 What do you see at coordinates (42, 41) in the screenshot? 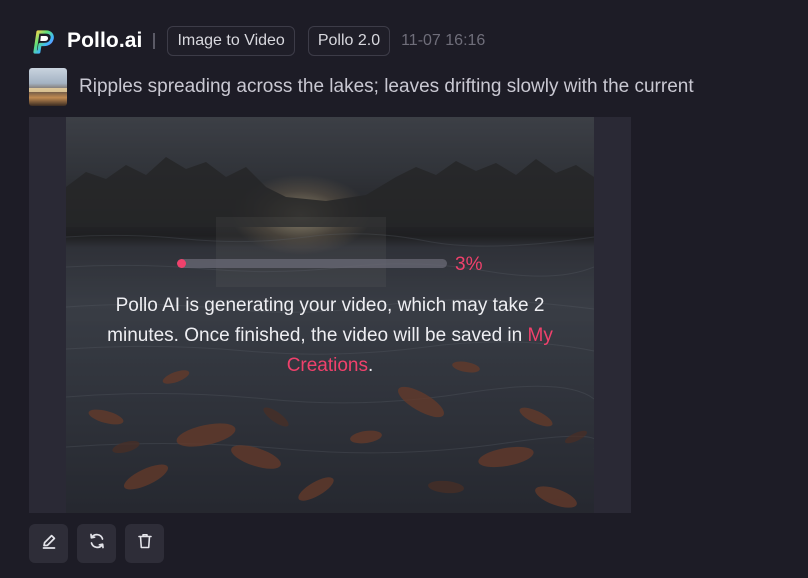
I see `pollo-logo-icon` at bounding box center [42, 41].